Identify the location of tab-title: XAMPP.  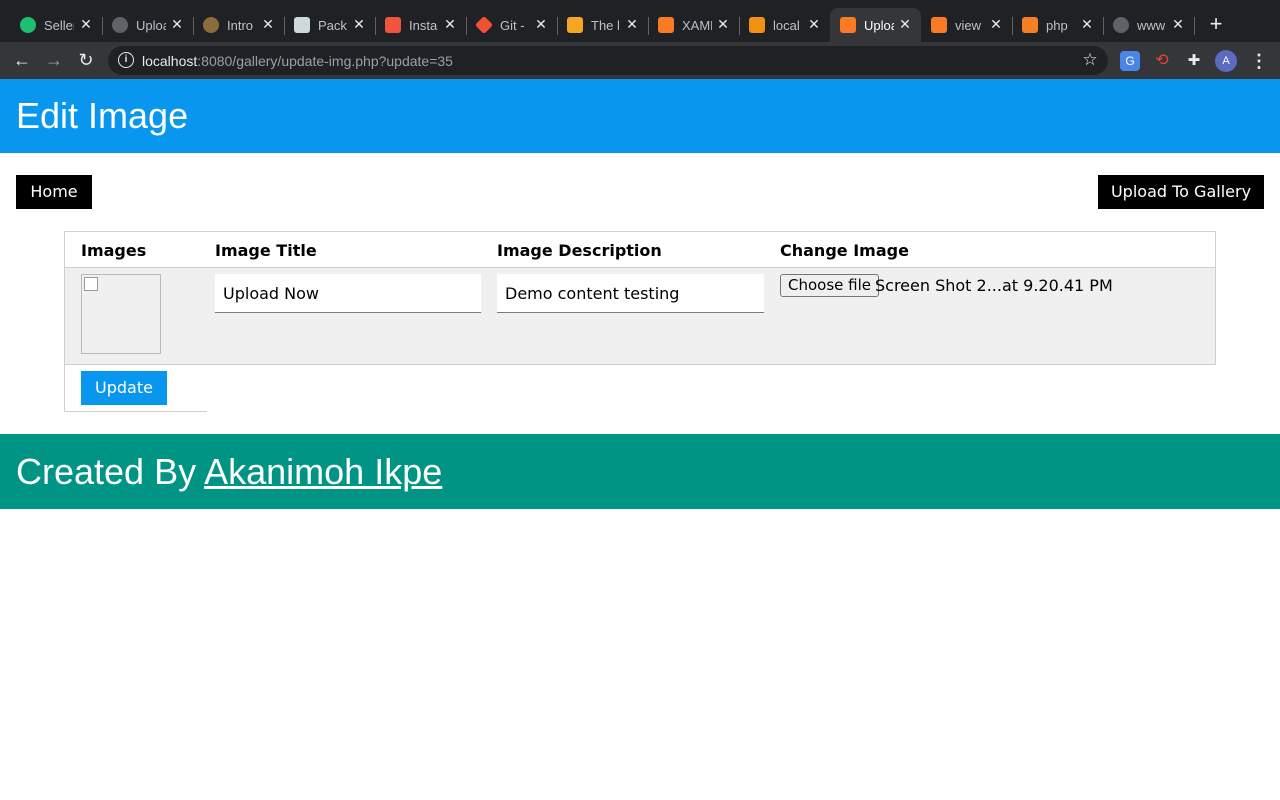
(697, 25).